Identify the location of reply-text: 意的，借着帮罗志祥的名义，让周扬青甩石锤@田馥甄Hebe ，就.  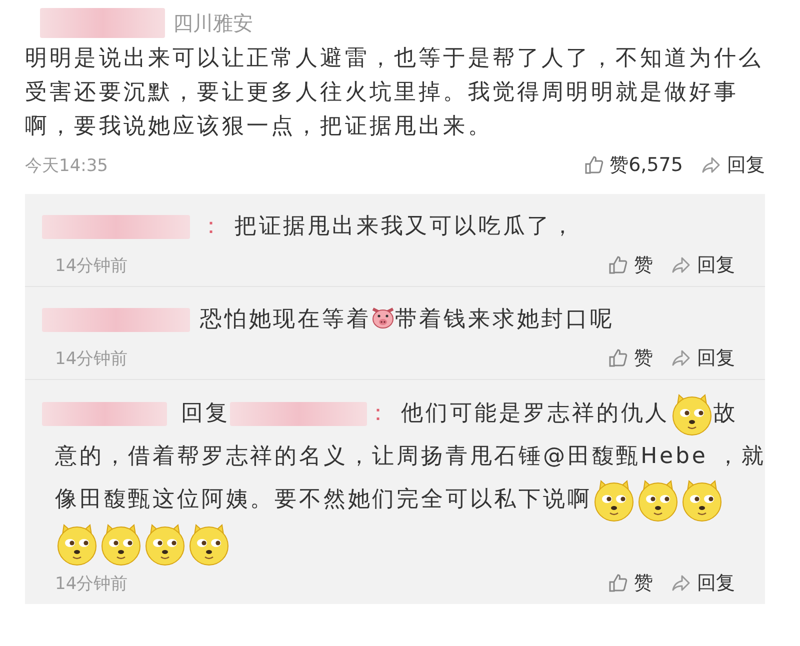
(410, 457).